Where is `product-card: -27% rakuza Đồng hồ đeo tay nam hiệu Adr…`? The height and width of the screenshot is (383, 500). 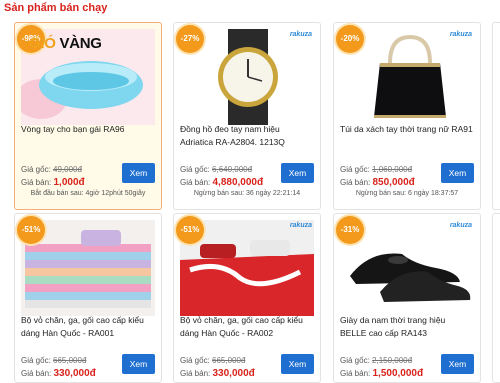 product-card: -27% rakuza Đồng hồ đeo tay nam hiệu Adr… is located at coordinates (247, 116).